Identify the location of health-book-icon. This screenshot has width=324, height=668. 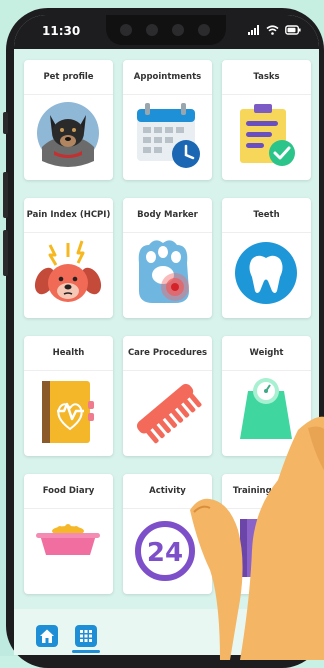
(68, 413).